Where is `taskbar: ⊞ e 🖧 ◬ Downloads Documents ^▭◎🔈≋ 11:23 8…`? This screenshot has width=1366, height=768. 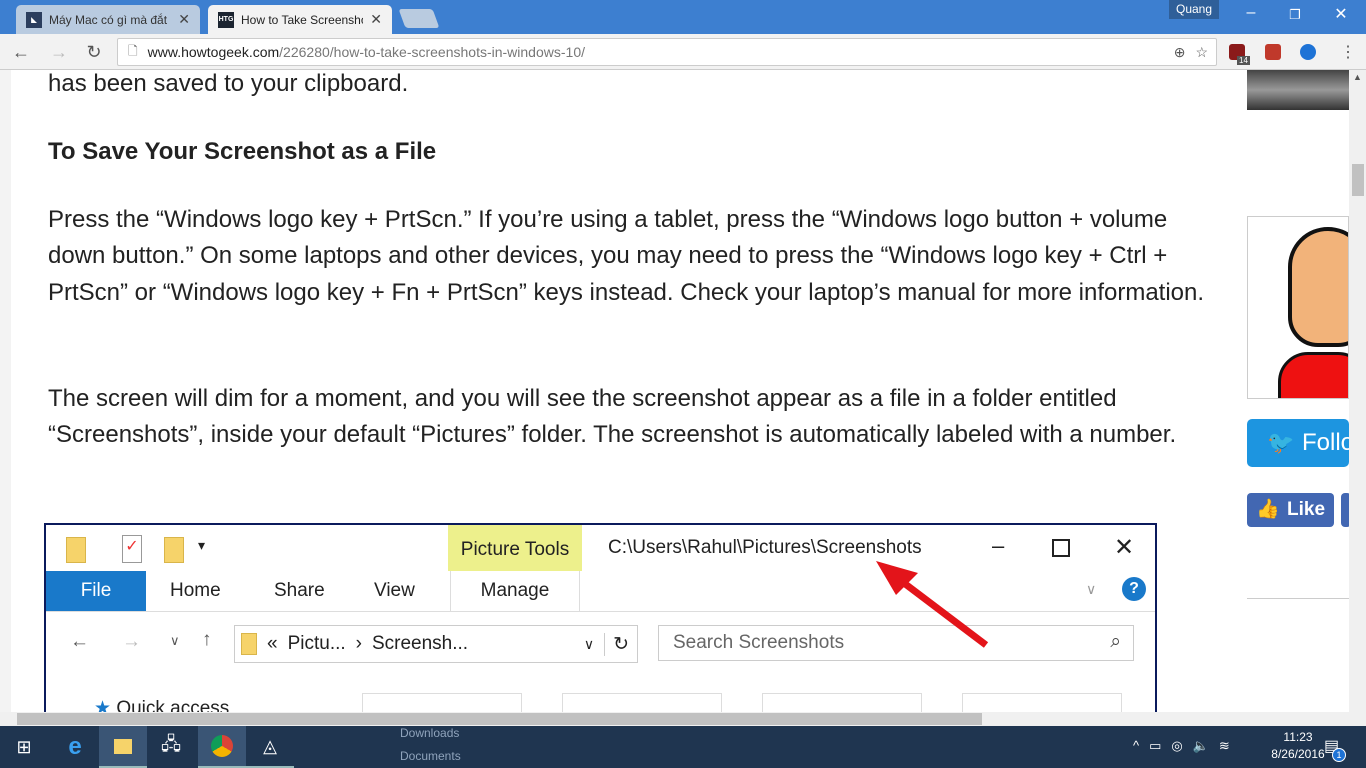
taskbar: ⊞ e 🖧 ◬ Downloads Documents ^▭◎🔈≋ 11:23 8… is located at coordinates (683, 747).